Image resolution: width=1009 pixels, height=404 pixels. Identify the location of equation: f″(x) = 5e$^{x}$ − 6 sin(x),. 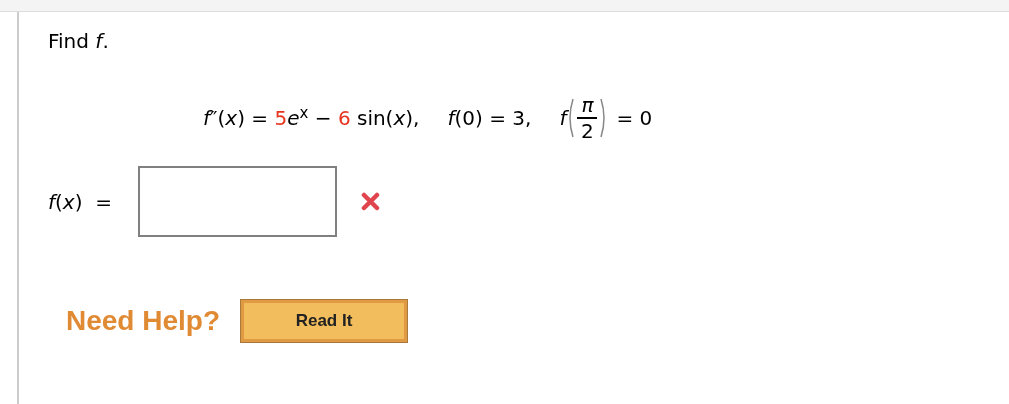
(311, 117).